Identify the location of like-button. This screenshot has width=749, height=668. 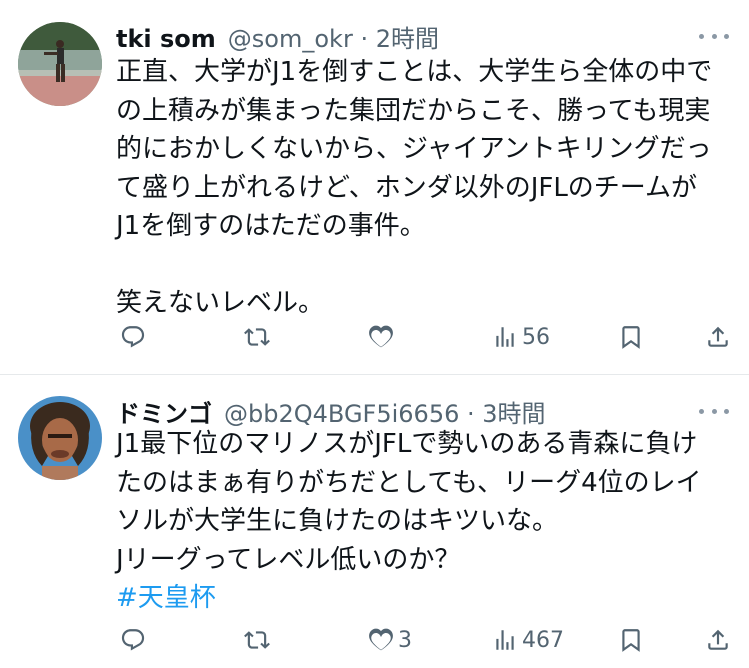
(383, 337).